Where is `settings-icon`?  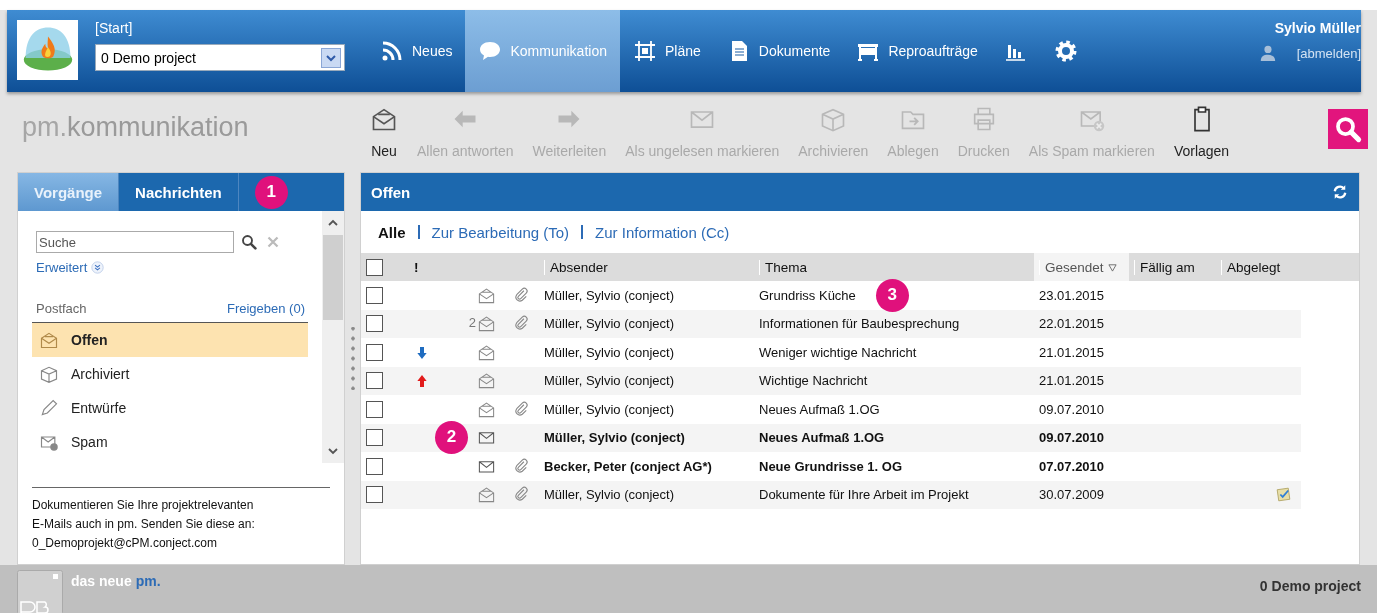
settings-icon is located at coordinates (1065, 51).